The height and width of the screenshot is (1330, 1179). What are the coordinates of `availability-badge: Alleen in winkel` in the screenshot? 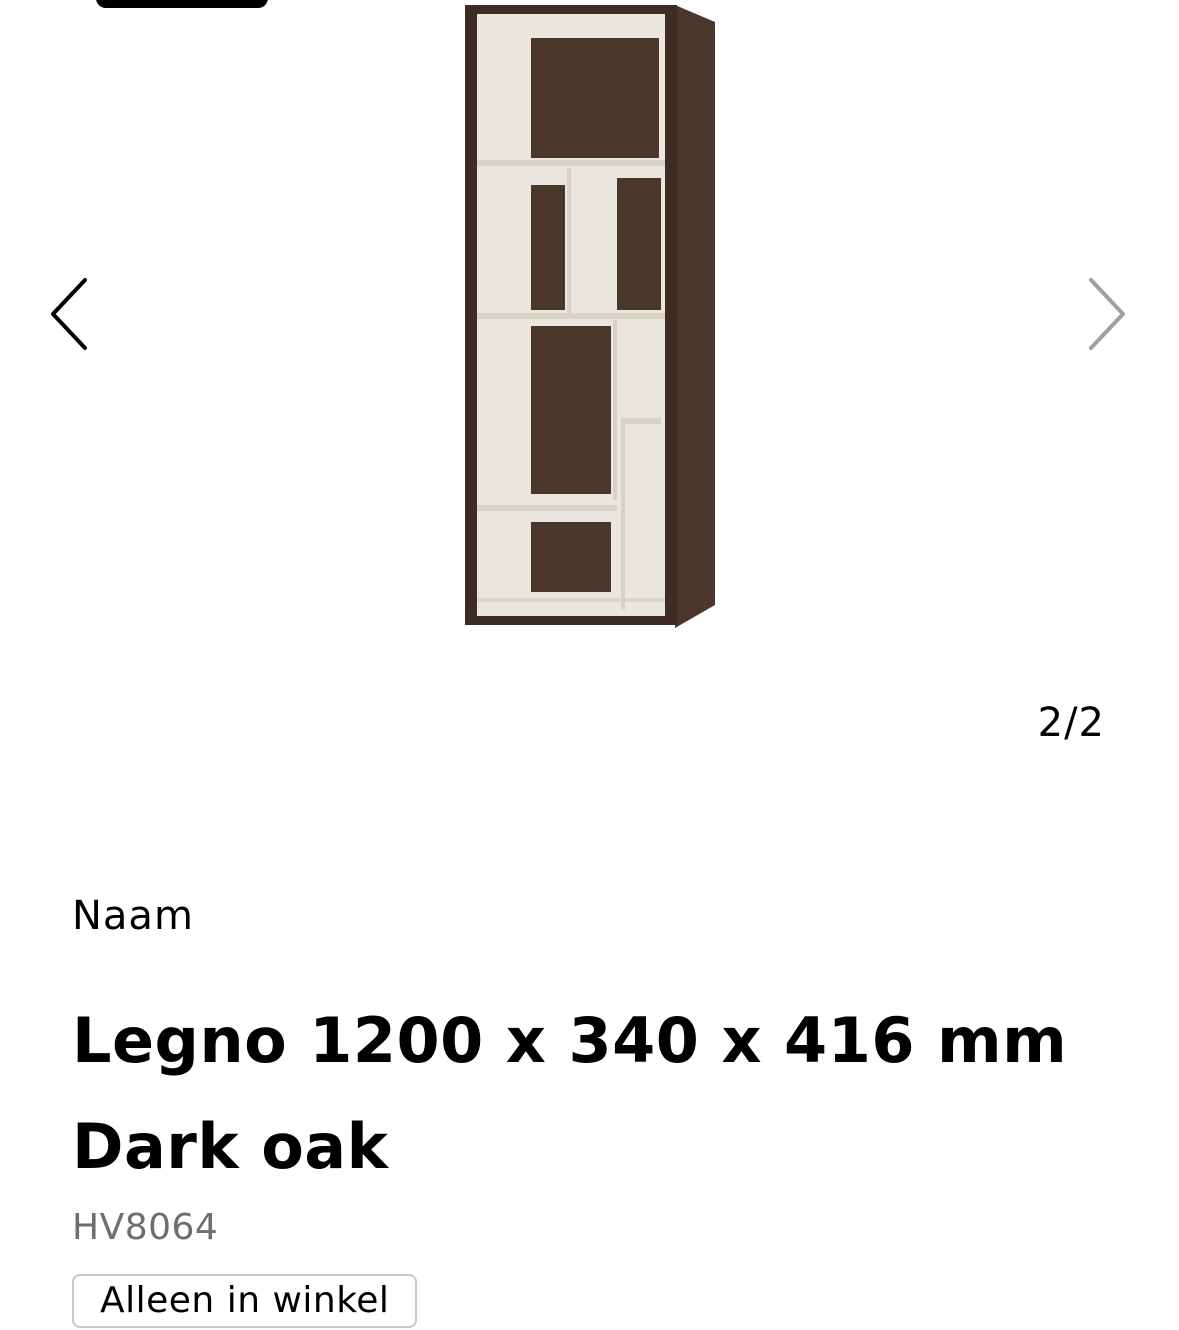 It's located at (245, 1301).